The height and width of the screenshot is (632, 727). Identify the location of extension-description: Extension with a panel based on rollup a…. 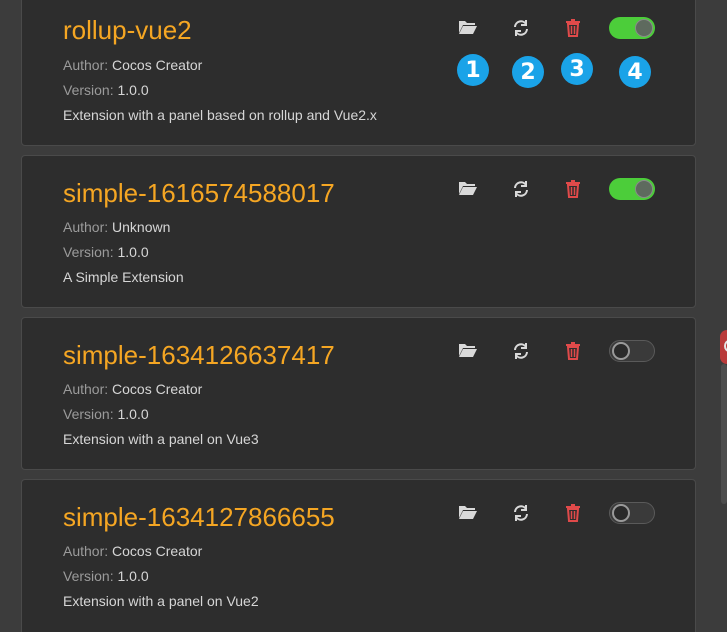
(220, 115).